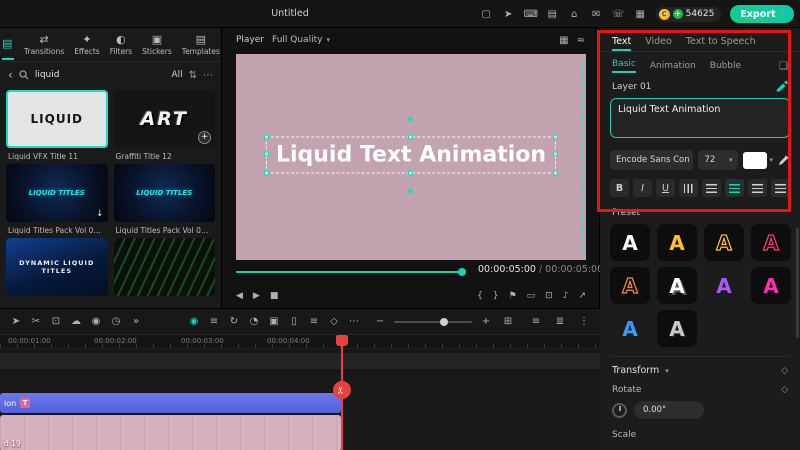 Image resolution: width=800 pixels, height=450 pixels. I want to click on mark-out-icon: }, so click(496, 296).